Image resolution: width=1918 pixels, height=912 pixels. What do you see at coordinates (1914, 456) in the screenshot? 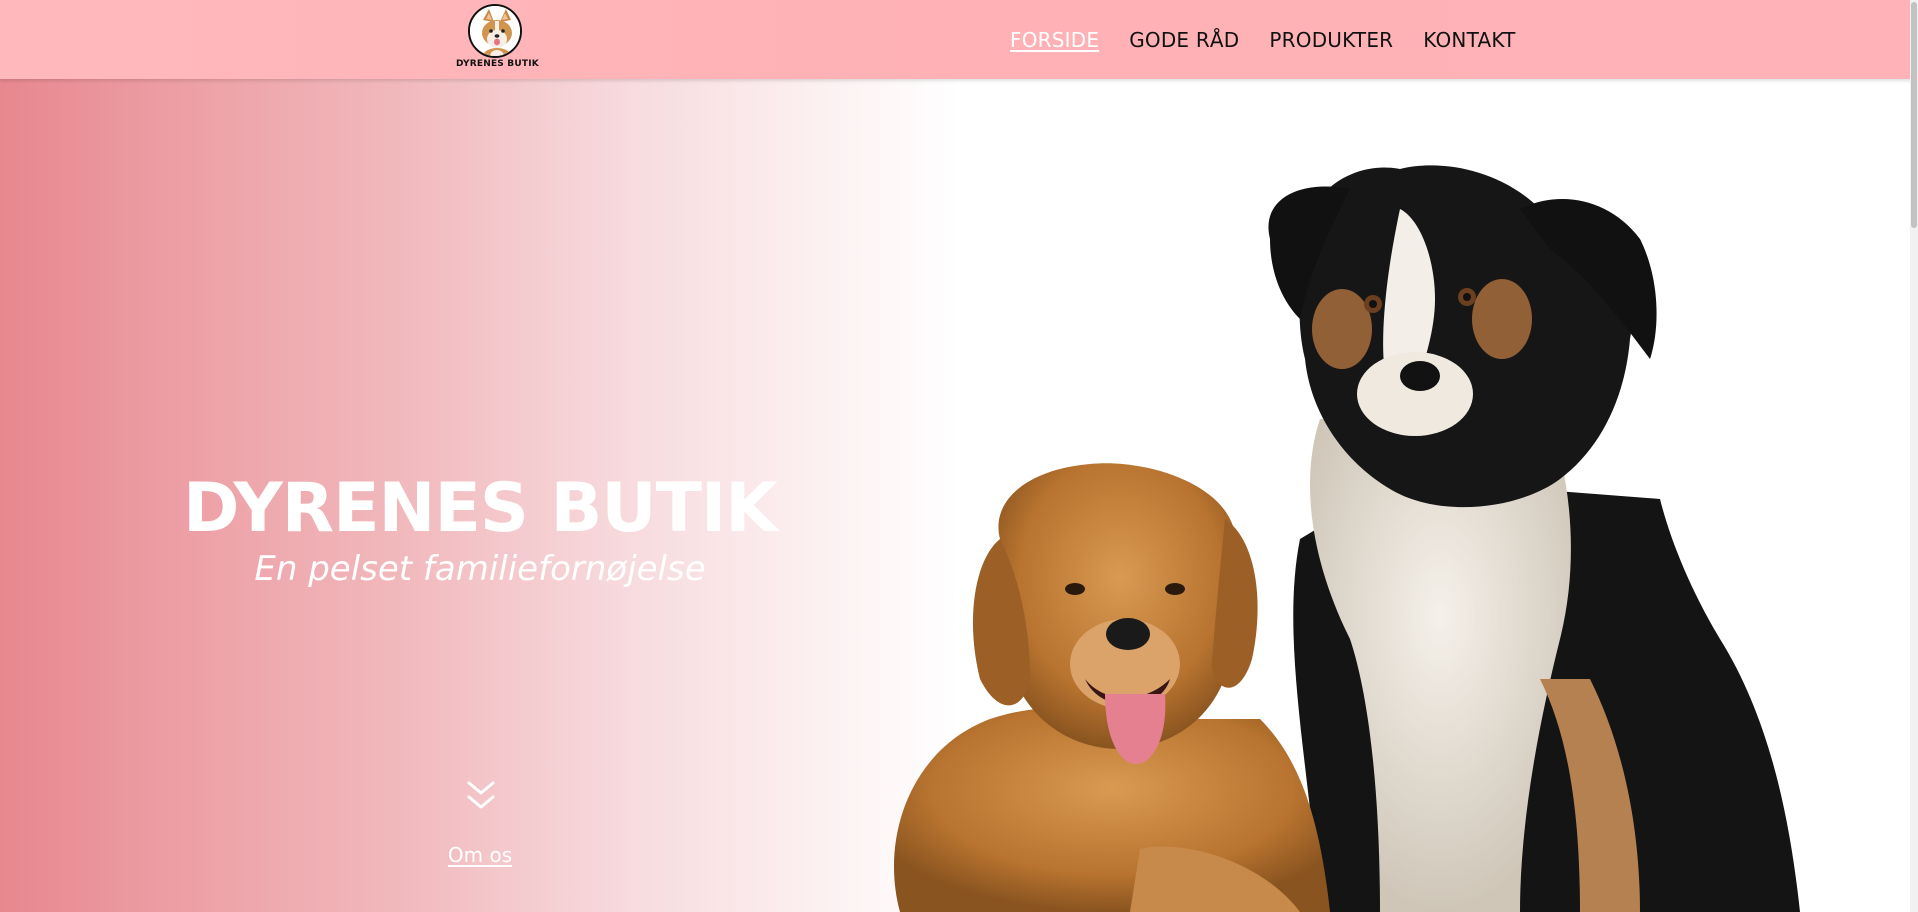
I see `vertical-scrollbar` at bounding box center [1914, 456].